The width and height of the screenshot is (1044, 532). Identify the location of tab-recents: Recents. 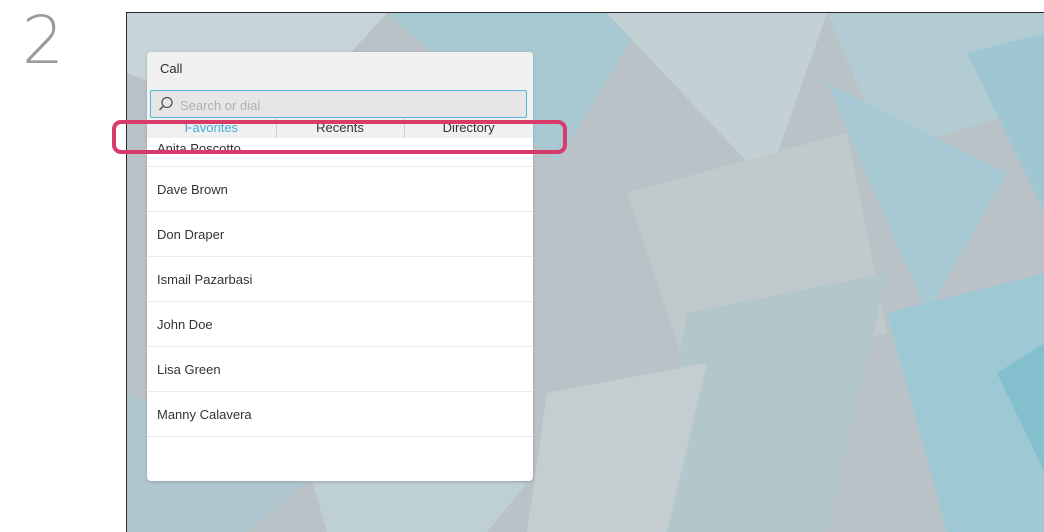
(340, 128).